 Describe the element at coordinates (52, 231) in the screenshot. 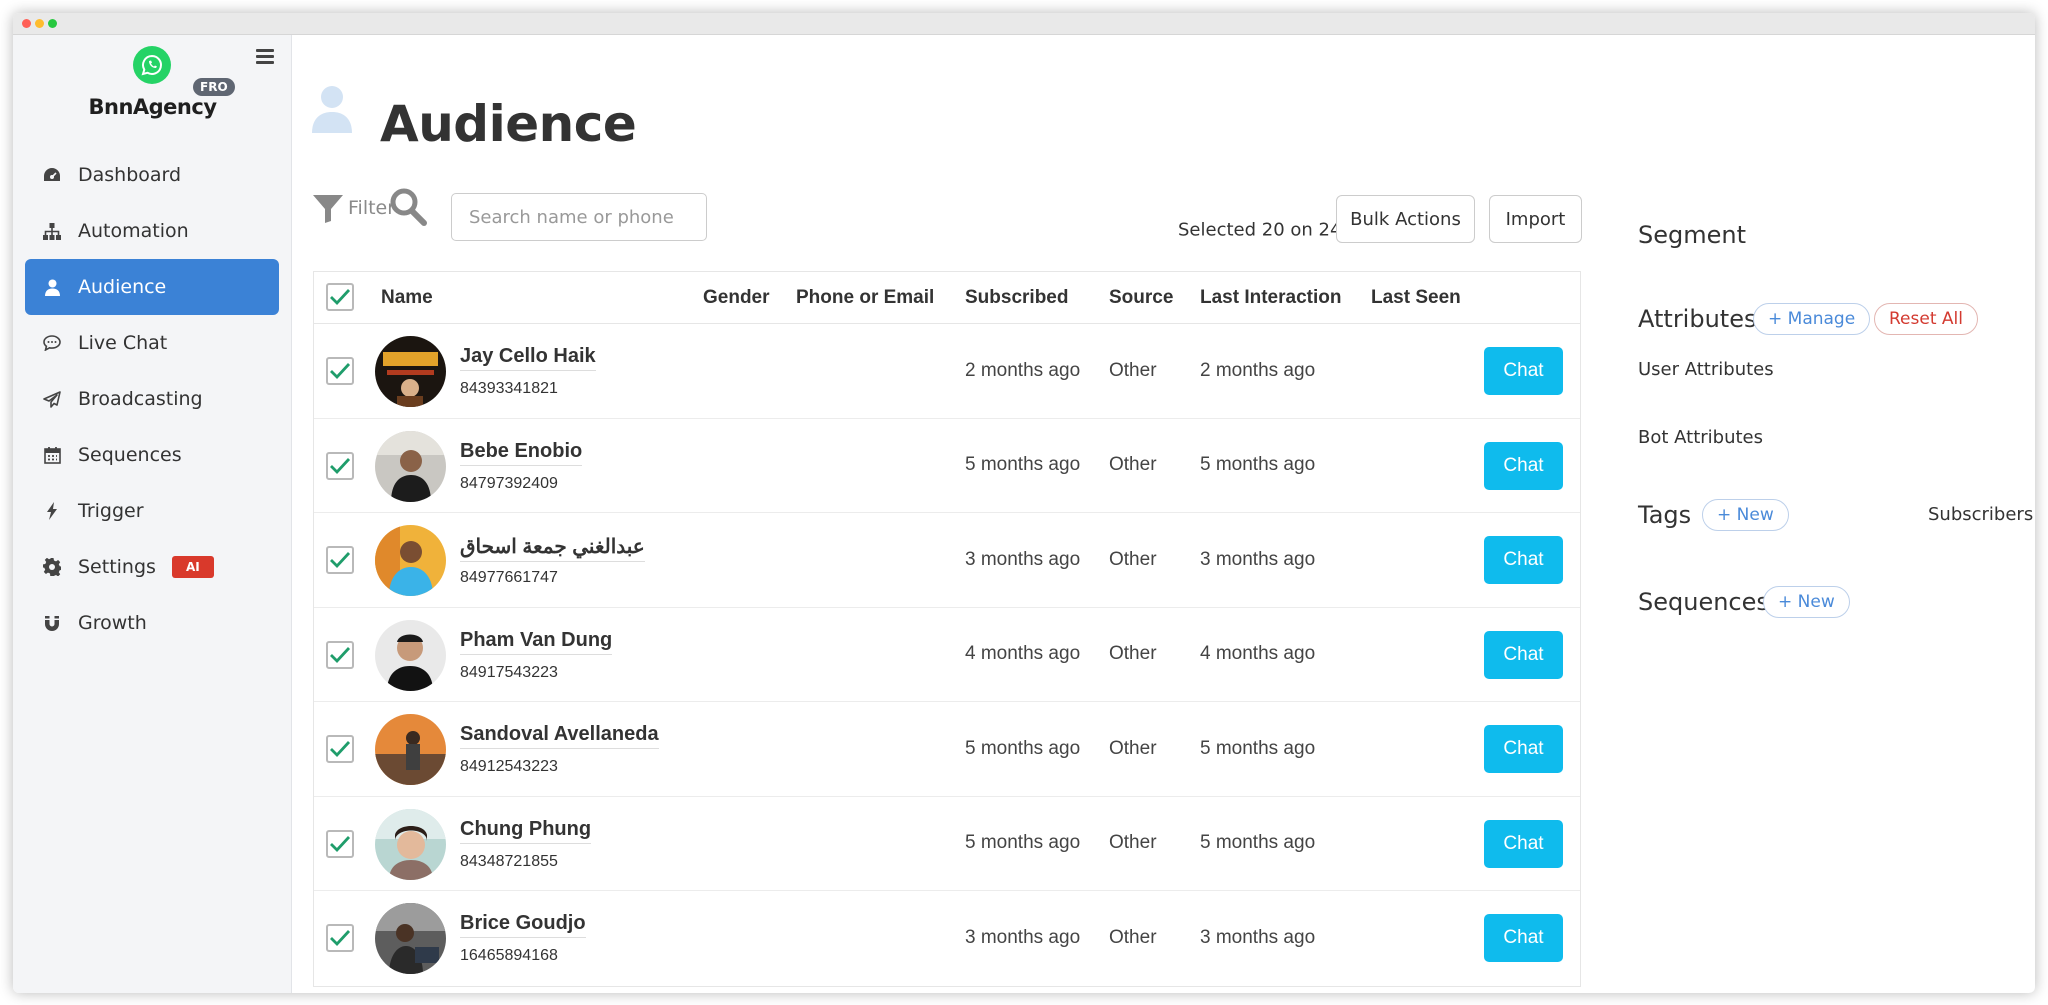

I see `sitemap-icon` at that location.